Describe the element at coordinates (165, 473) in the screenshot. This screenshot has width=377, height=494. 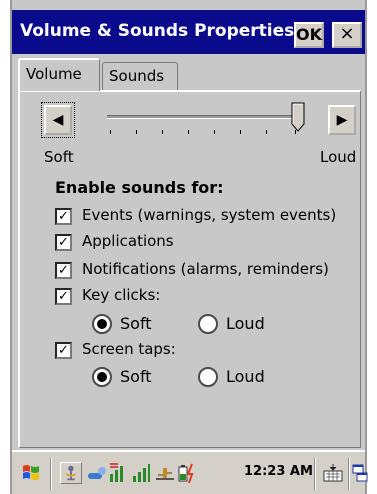
I see `usb-connection-icon` at that location.